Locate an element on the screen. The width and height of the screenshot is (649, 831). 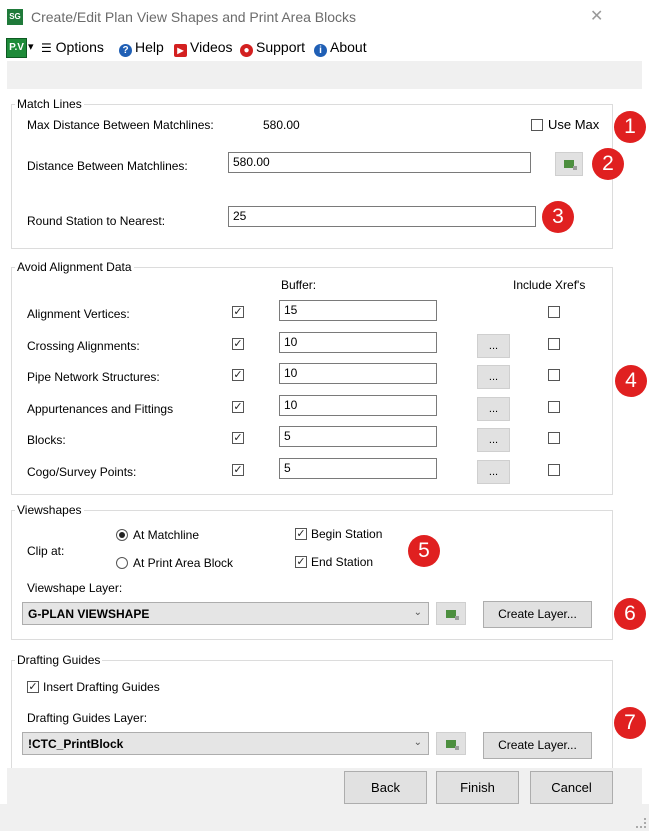
pick-distance-button is located at coordinates (569, 164).